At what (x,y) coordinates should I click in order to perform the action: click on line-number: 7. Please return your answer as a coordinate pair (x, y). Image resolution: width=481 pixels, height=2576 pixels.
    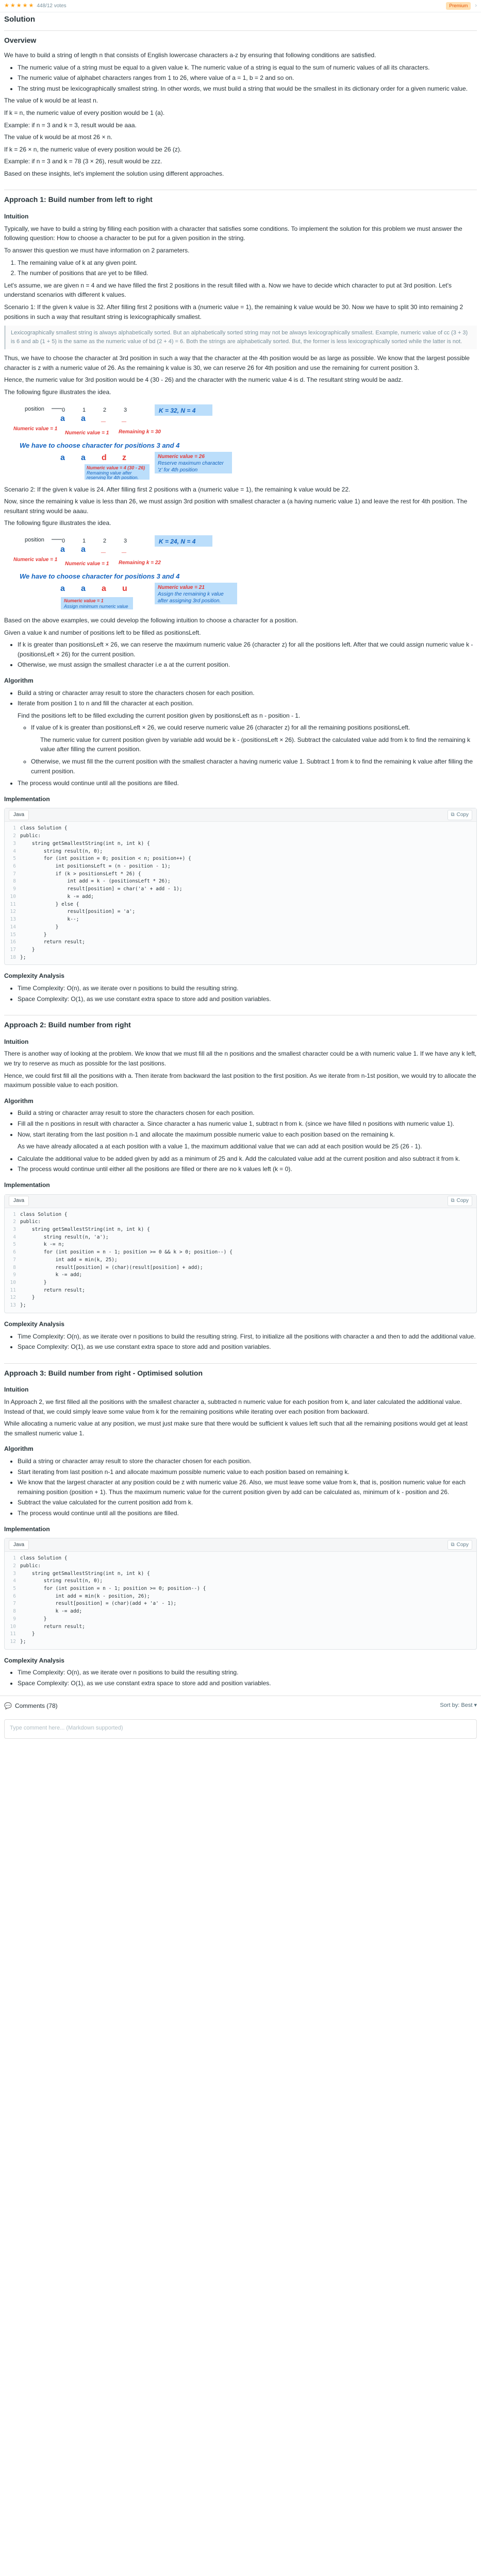
    Looking at the image, I should click on (14, 1260).